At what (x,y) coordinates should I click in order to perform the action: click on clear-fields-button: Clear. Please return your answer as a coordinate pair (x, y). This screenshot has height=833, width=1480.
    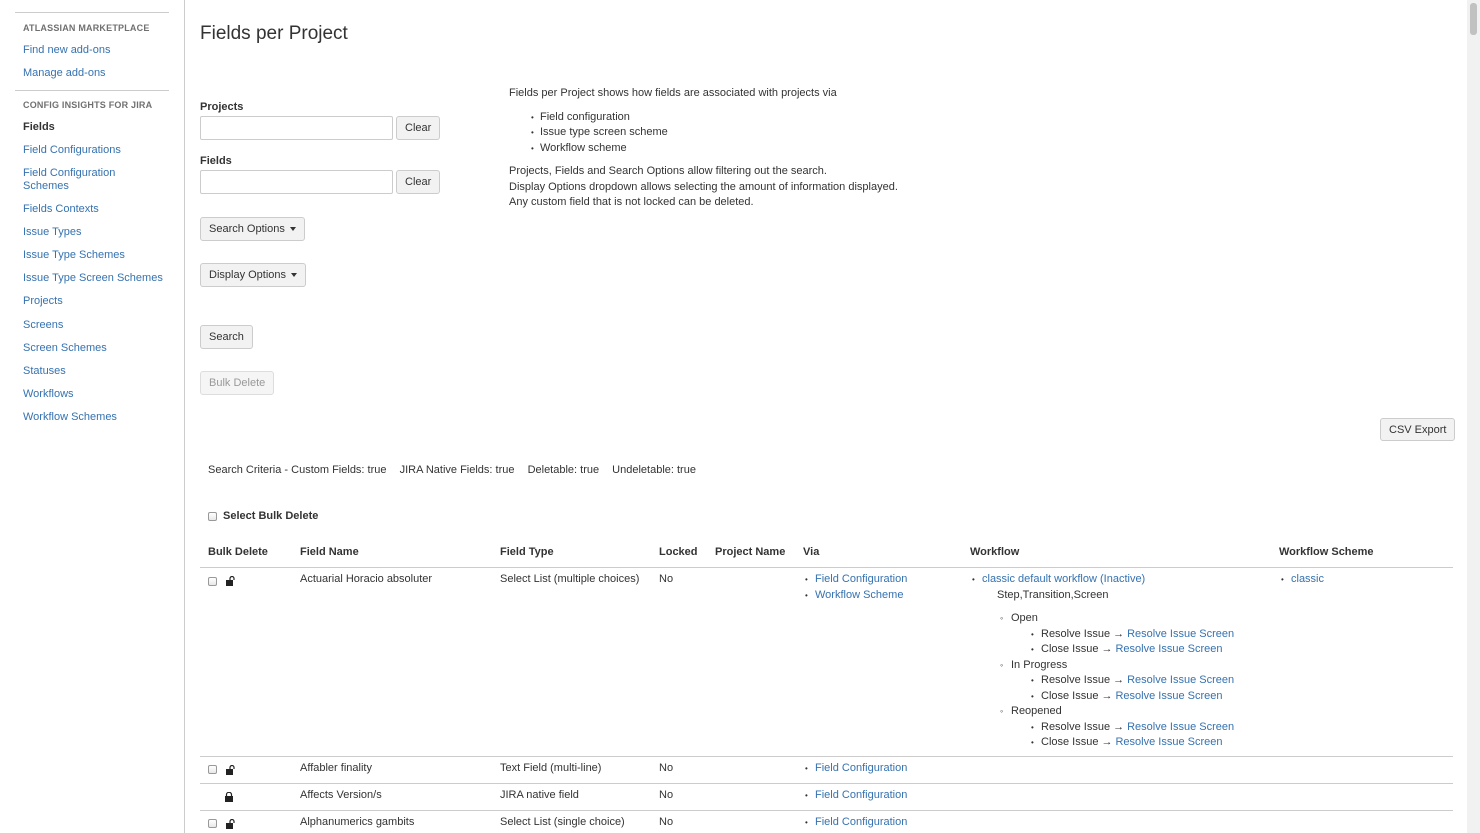
    Looking at the image, I should click on (418, 182).